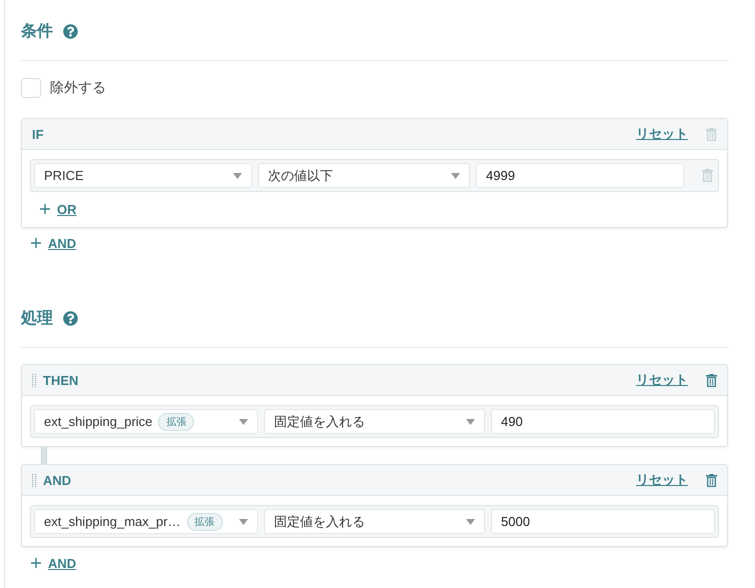  Describe the element at coordinates (143, 175) in the screenshot. I see `field-select: PRICE` at that location.